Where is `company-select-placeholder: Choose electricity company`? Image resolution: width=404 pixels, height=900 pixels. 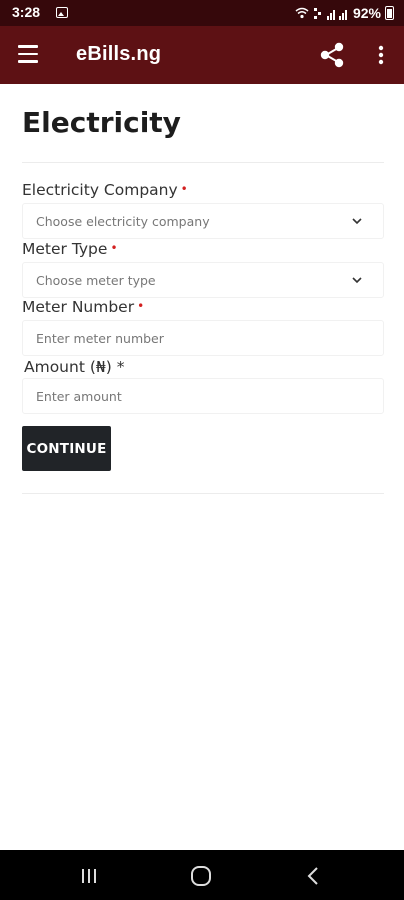
company-select-placeholder: Choose electricity company is located at coordinates (123, 221).